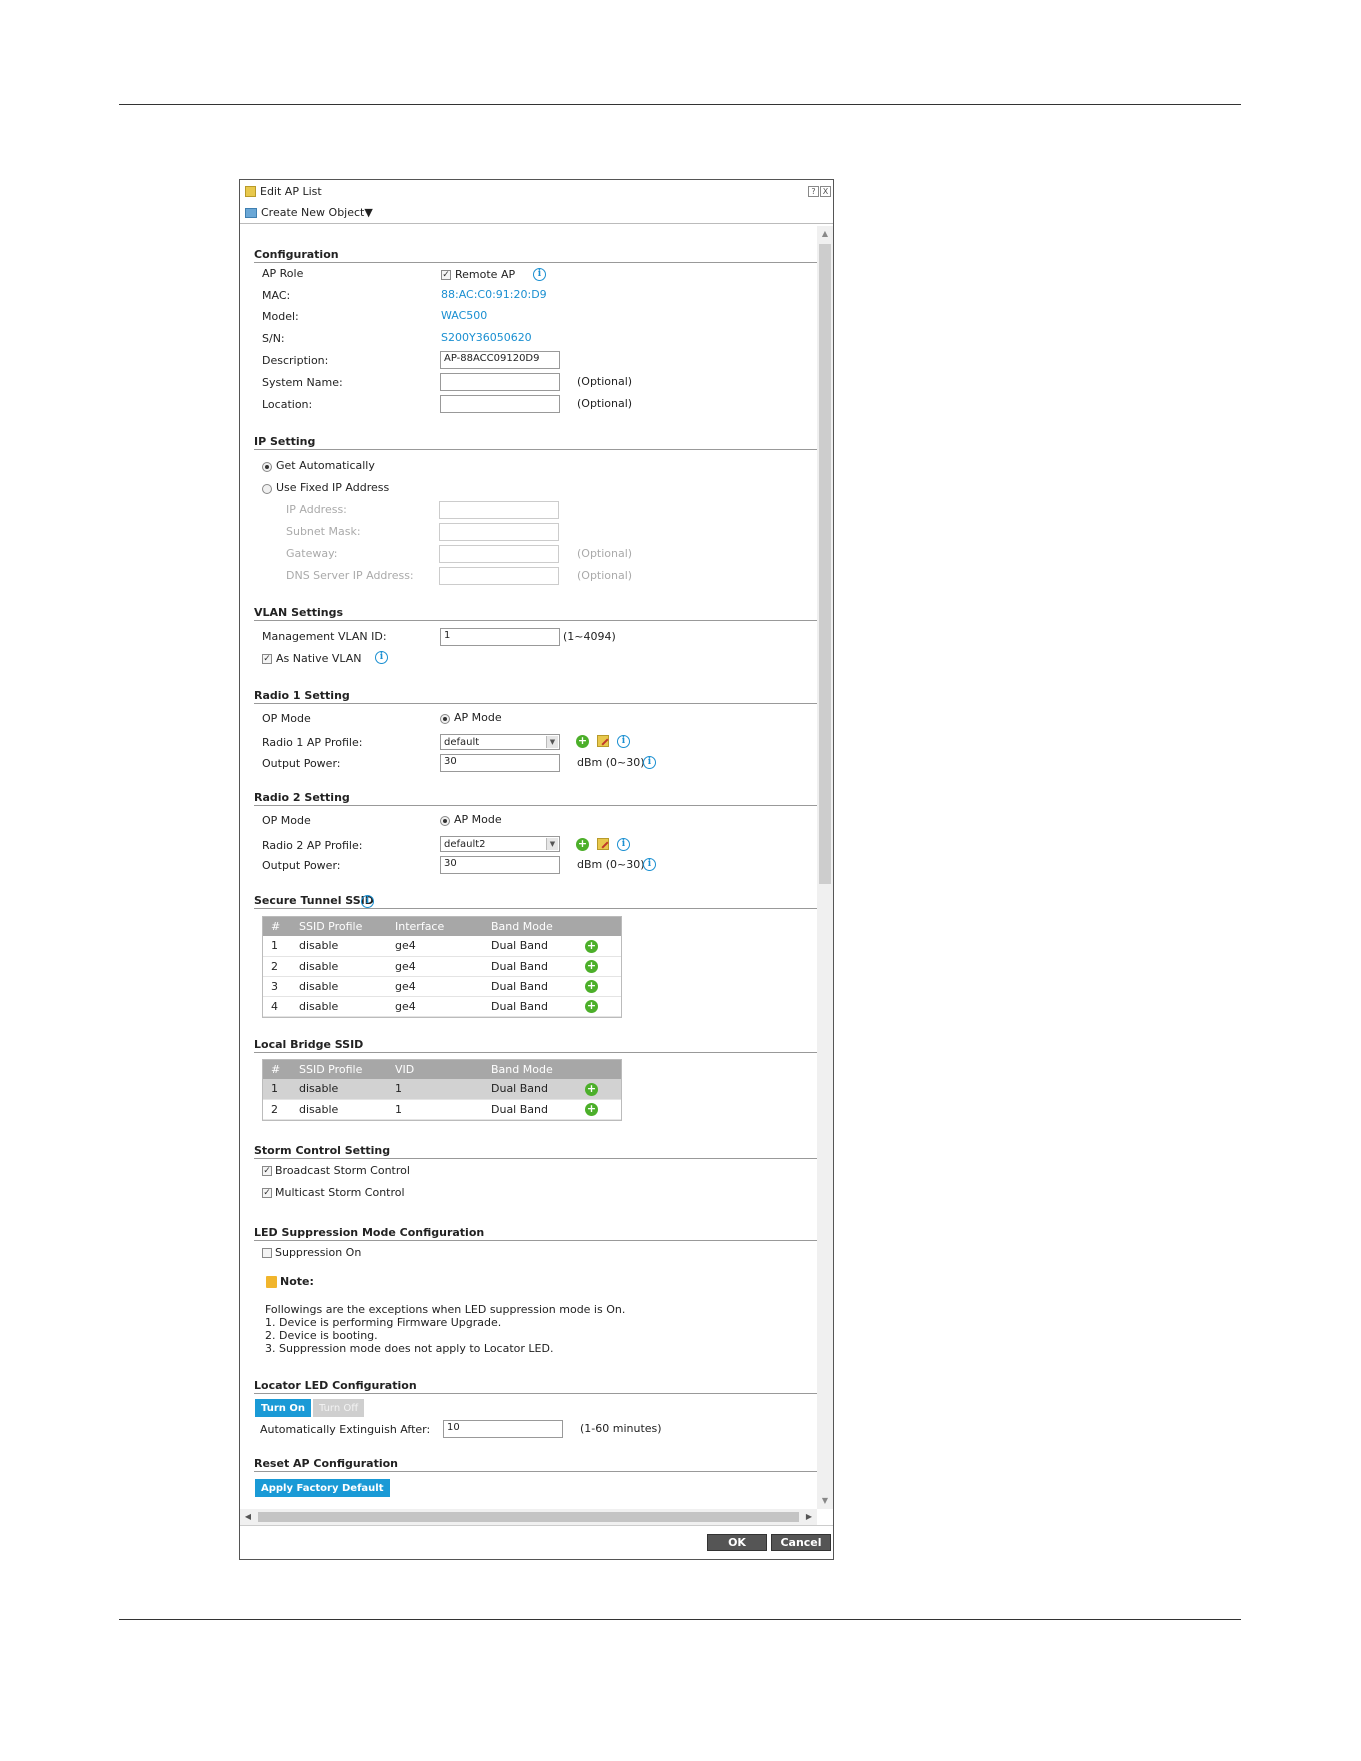 This screenshot has height=1761, width=1361. I want to click on section-radio1: Radio 1 Setting, so click(535, 696).